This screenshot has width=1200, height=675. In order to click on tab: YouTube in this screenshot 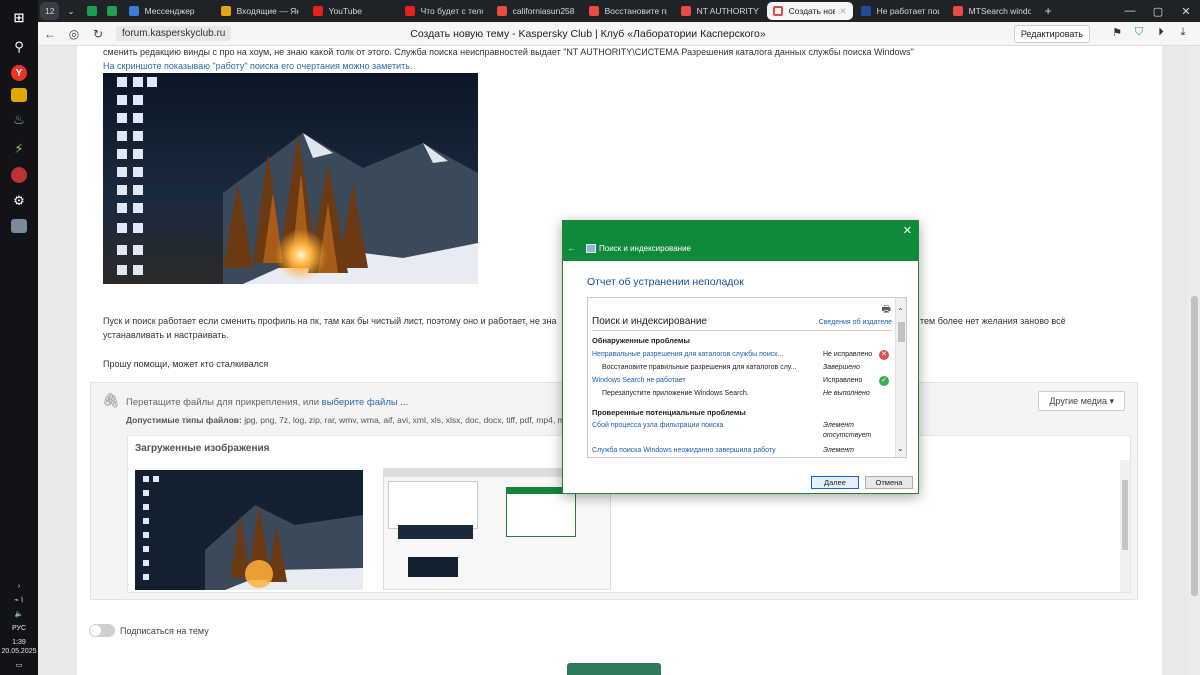, I will do `click(352, 11)`.